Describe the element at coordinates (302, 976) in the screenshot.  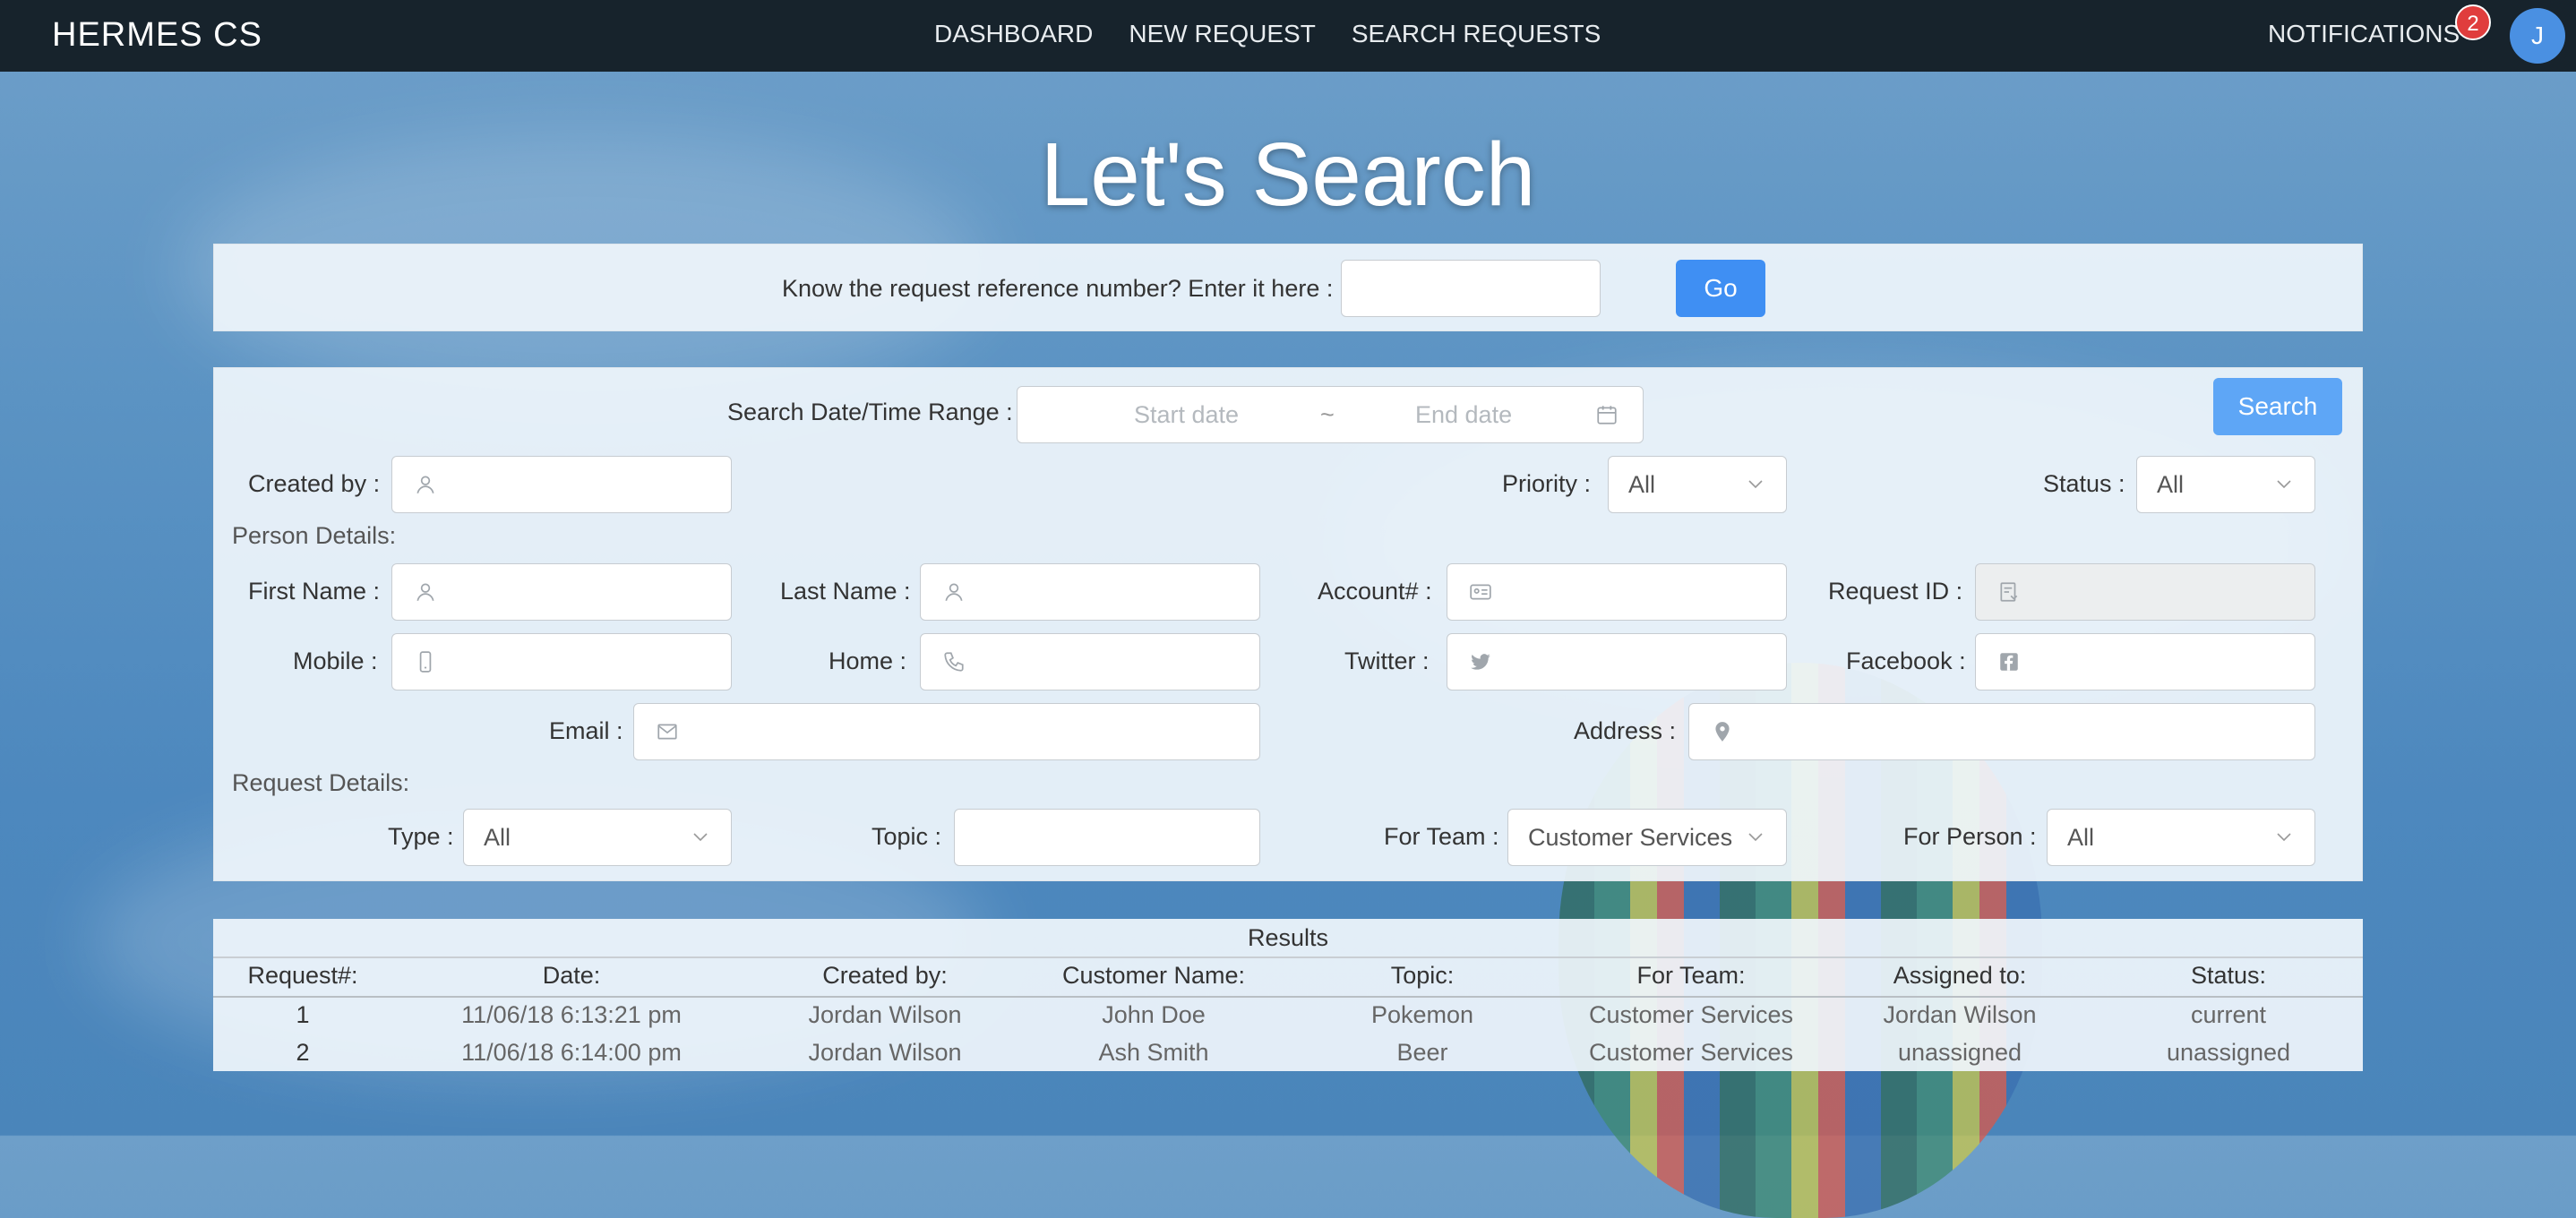
I see `header-request-number: Request#:` at that location.